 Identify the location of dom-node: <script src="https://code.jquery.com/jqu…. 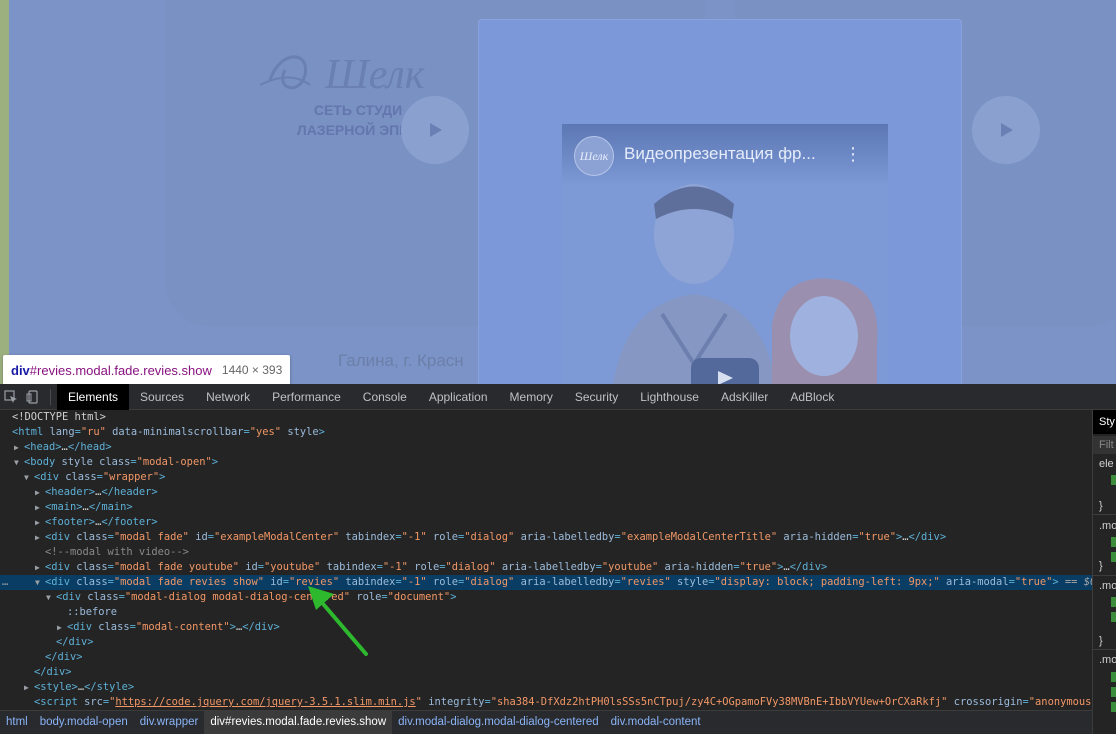
(546, 702).